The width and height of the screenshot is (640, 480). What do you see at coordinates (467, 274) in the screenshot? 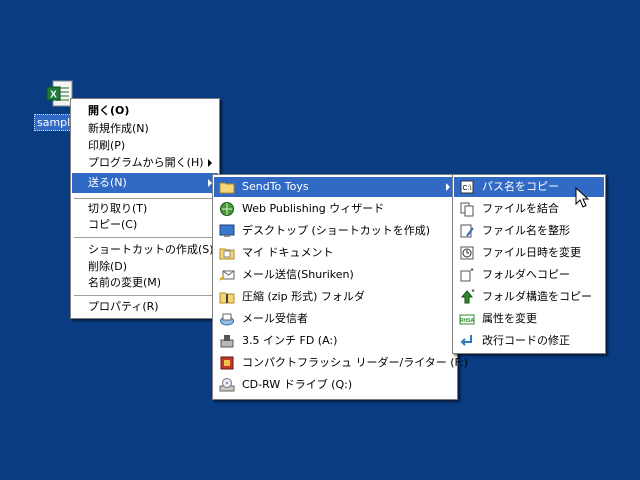
I see `copy-to-folder-icon: *` at bounding box center [467, 274].